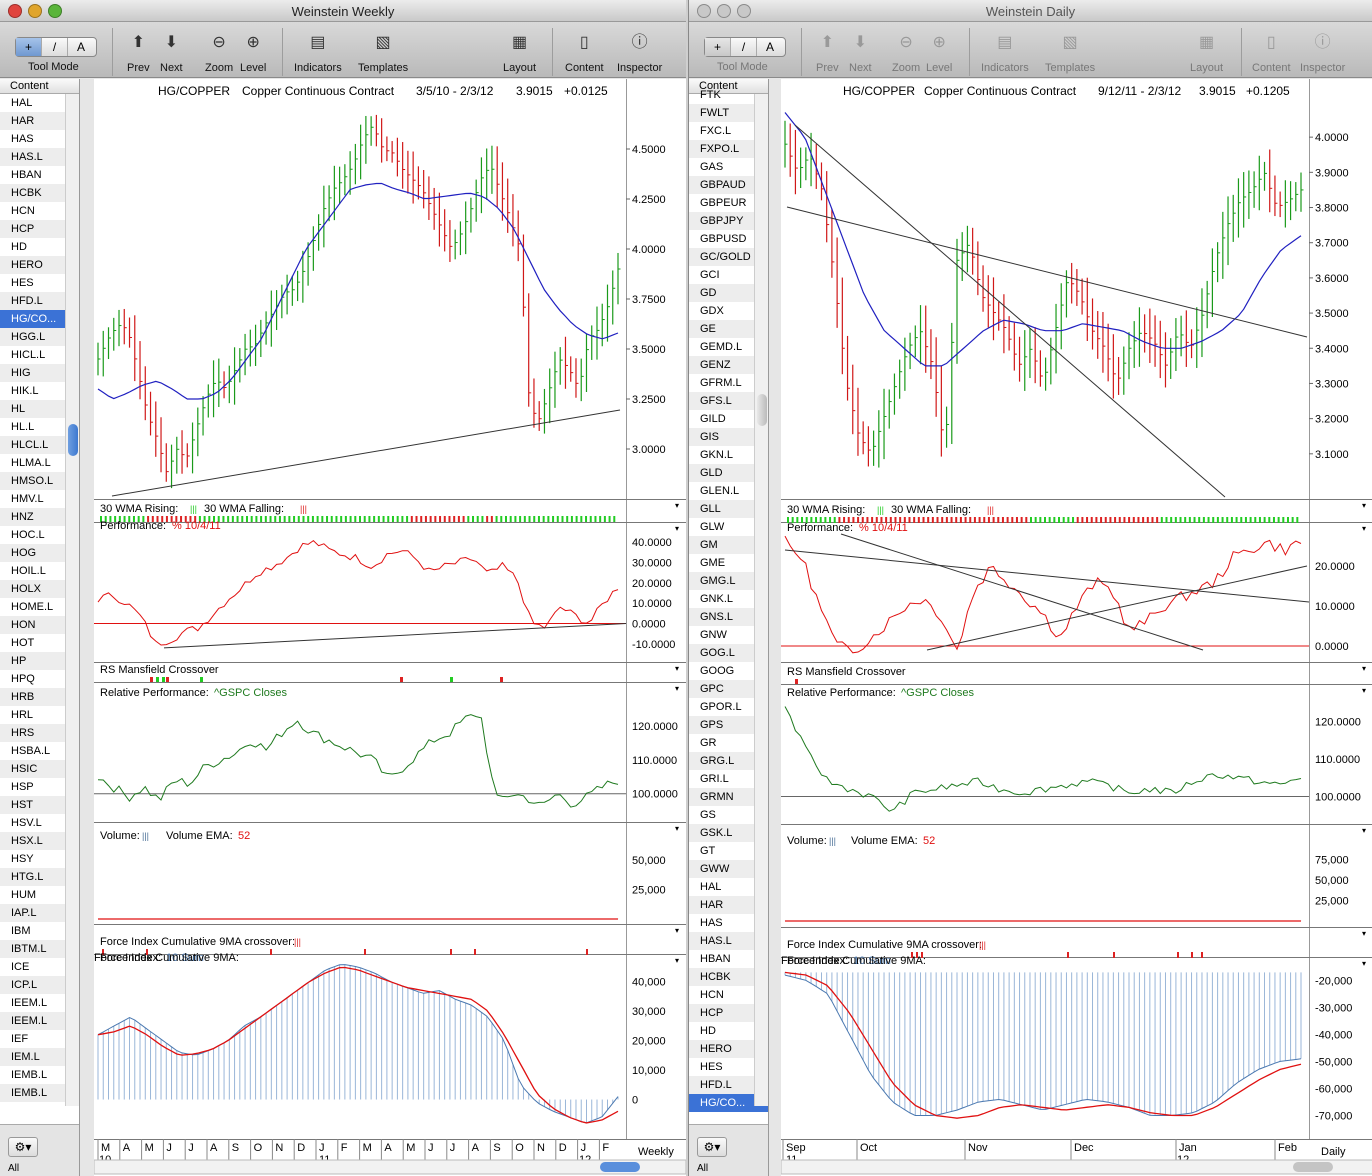 Image resolution: width=1372 pixels, height=1176 pixels. What do you see at coordinates (649, 400) in the screenshot?
I see `price-tick-label: 3.2500` at bounding box center [649, 400].